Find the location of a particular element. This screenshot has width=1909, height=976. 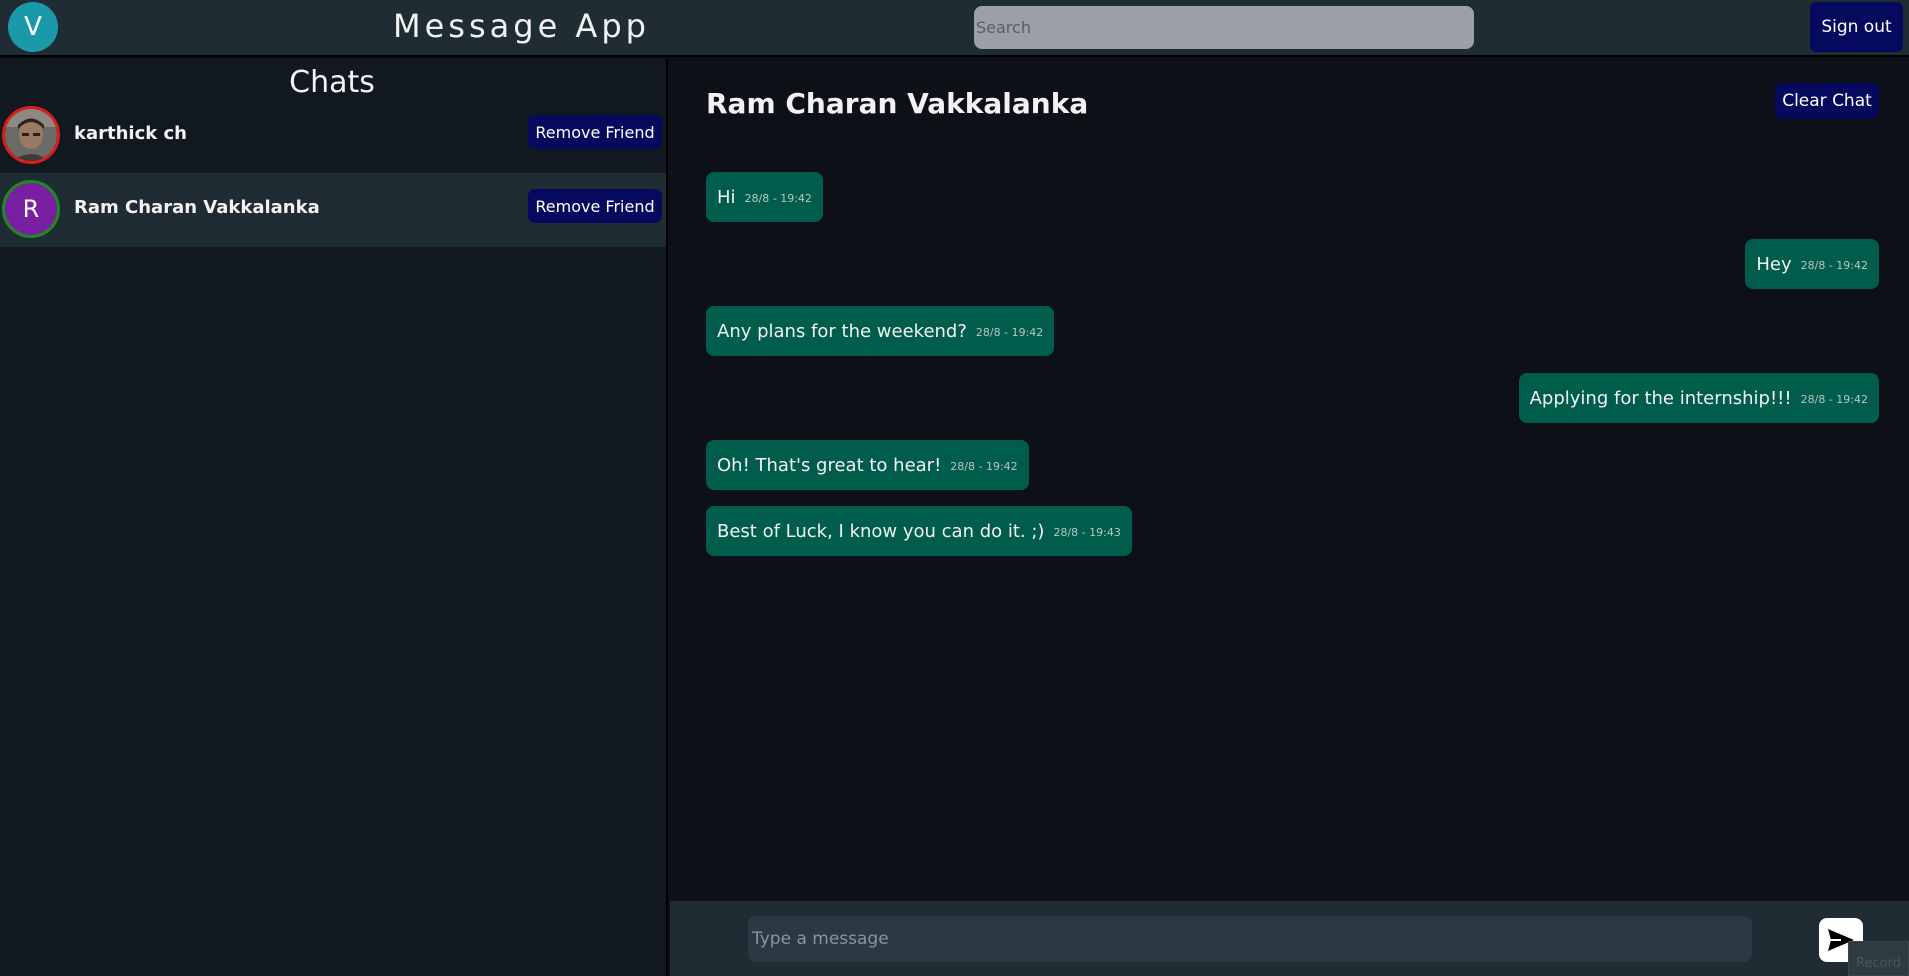

record-button: Record is located at coordinates (1878, 958).